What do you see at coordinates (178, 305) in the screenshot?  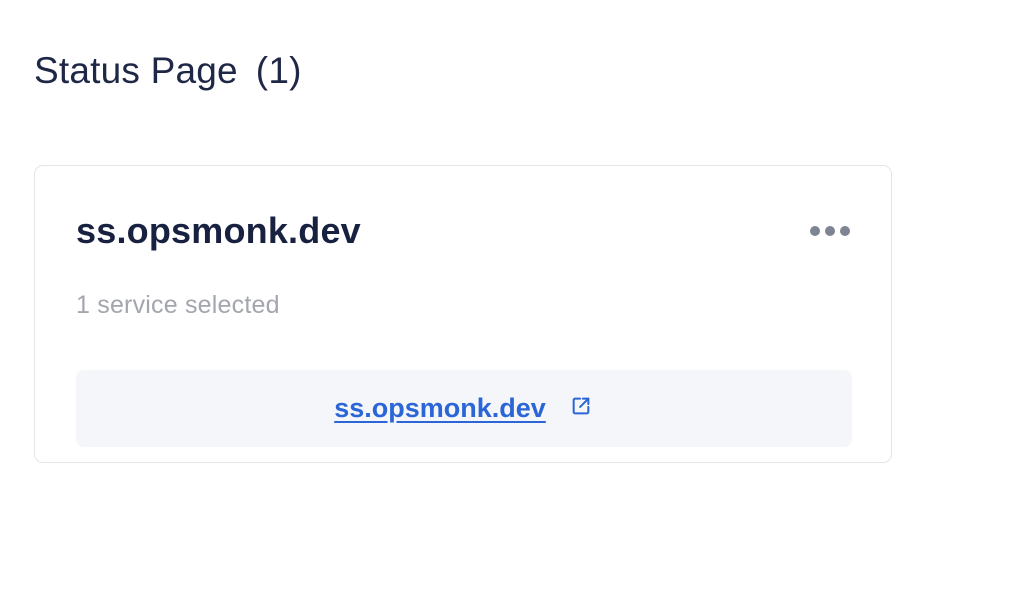 I see `service-count-label: 1 service selected` at bounding box center [178, 305].